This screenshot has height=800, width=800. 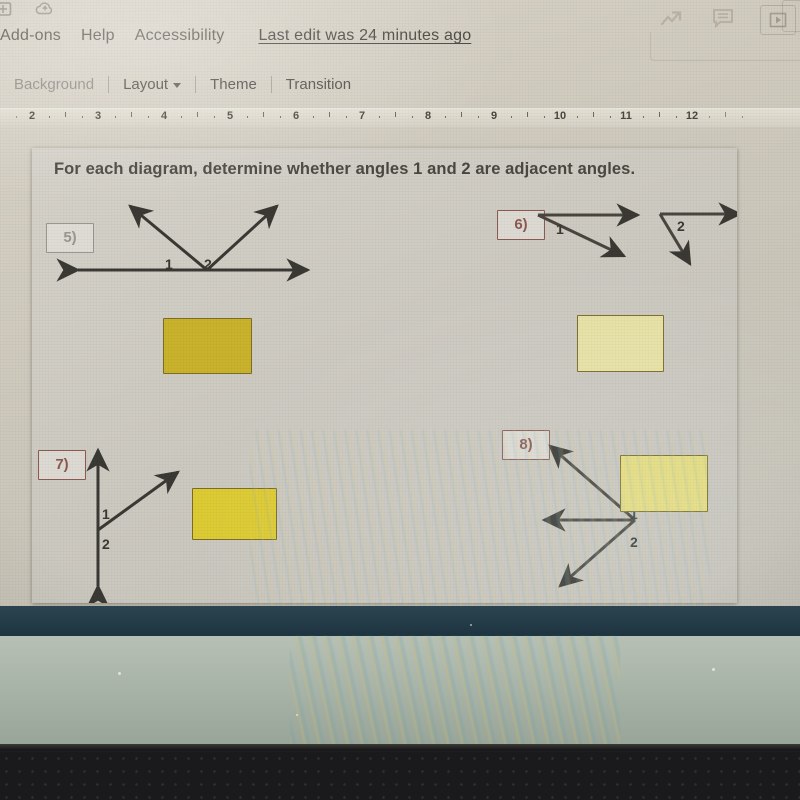 I want to click on ruler-number: 2, so click(x=32, y=116).